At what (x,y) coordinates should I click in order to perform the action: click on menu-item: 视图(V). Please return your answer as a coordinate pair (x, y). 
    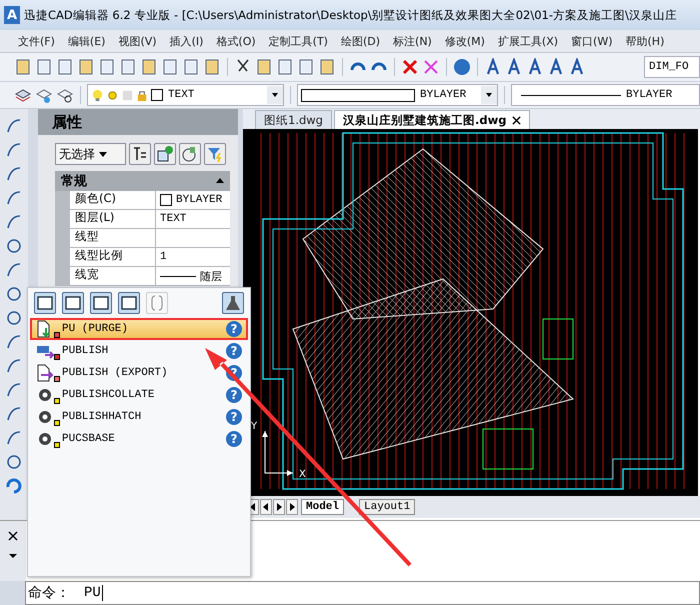
    Looking at the image, I should click on (137, 41).